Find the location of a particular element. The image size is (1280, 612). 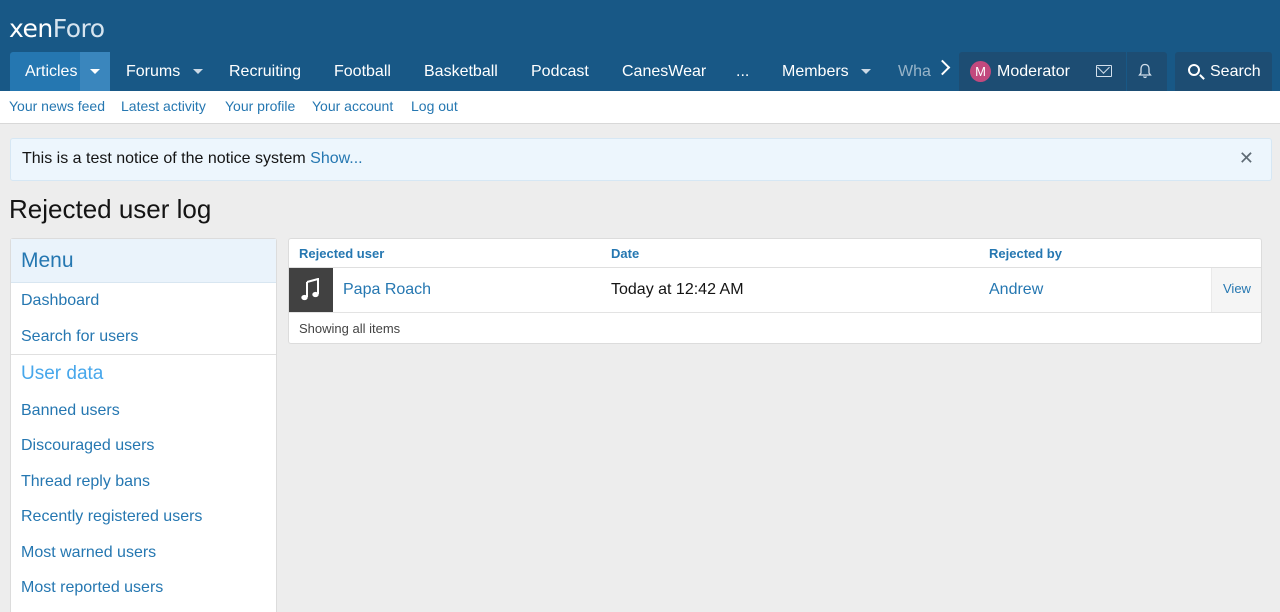

sidebar-item-most-warned: Most warned users is located at coordinates (88, 553).